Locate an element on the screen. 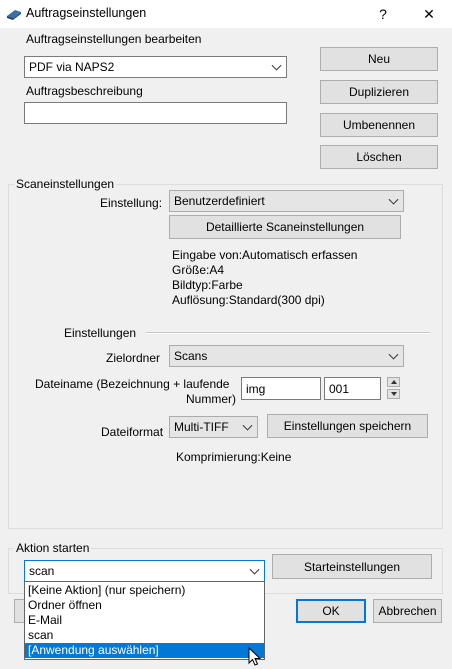 Image resolution: width=452 pixels, height=669 pixels. description-input is located at coordinates (155, 113).